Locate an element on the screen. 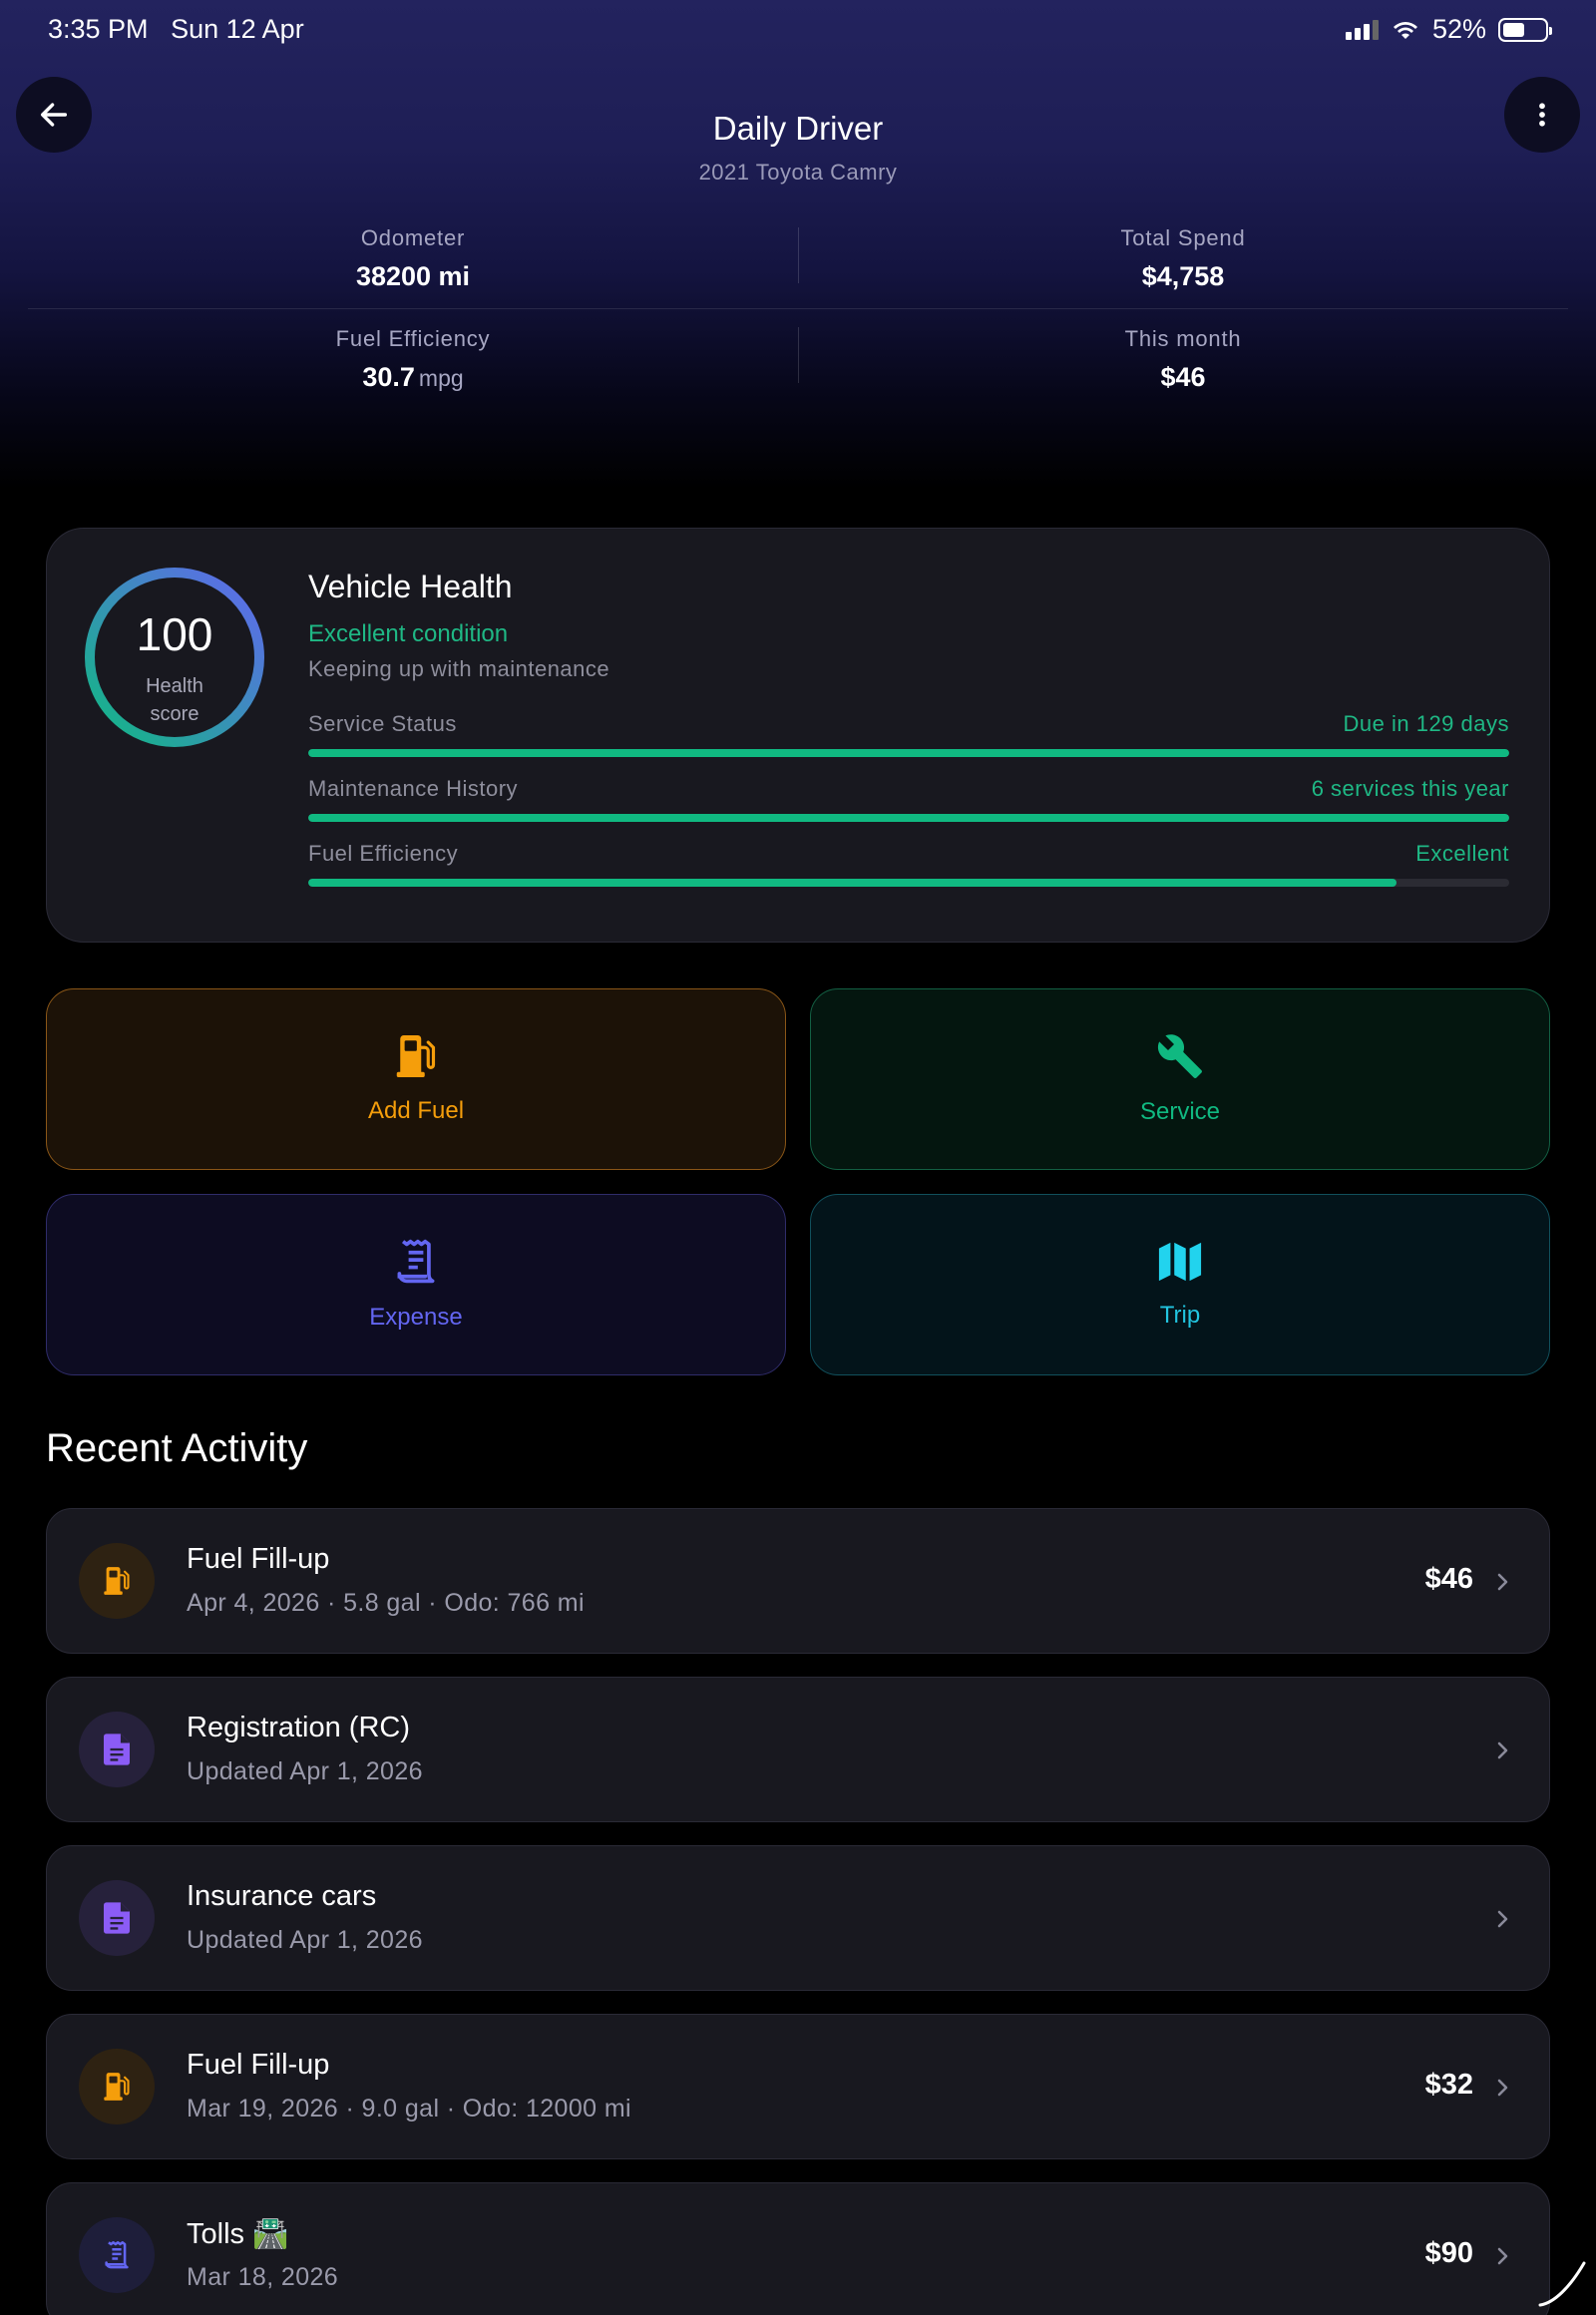  this-month-value: $46 is located at coordinates (1183, 376).